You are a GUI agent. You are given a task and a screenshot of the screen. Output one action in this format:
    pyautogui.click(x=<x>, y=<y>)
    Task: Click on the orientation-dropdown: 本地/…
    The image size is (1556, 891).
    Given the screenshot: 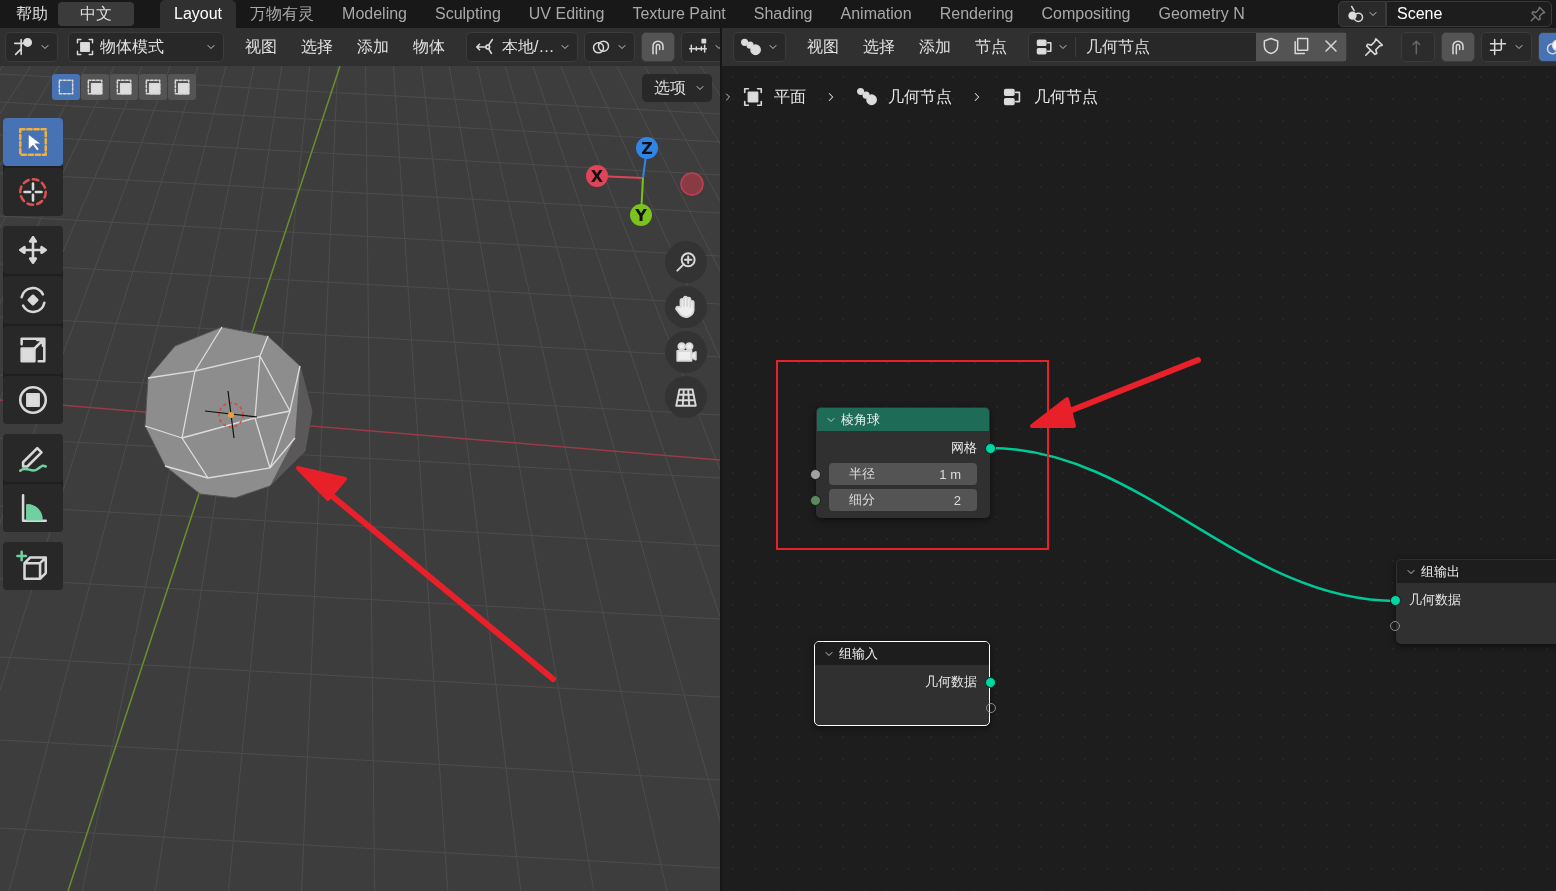 What is the action you would take?
    pyautogui.click(x=522, y=47)
    